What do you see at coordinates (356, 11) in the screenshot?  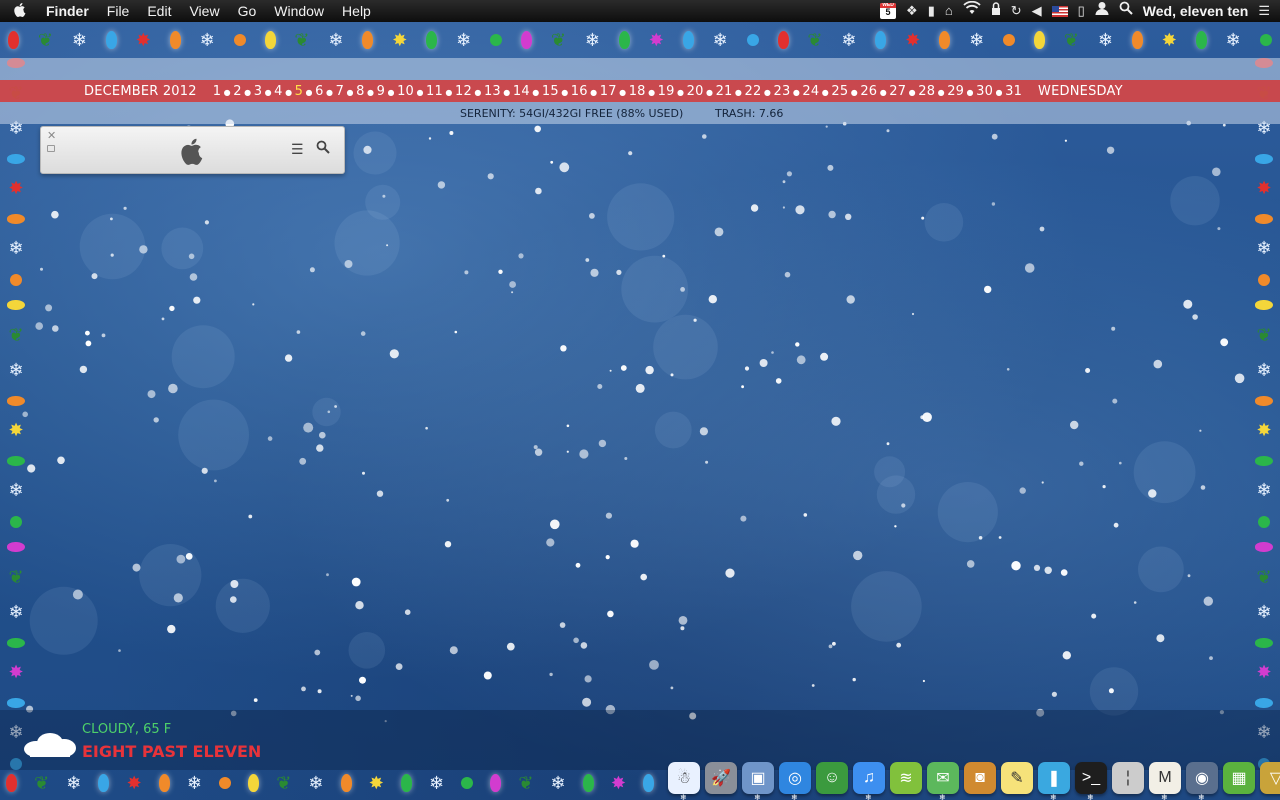 I see `menu-help: Help` at bounding box center [356, 11].